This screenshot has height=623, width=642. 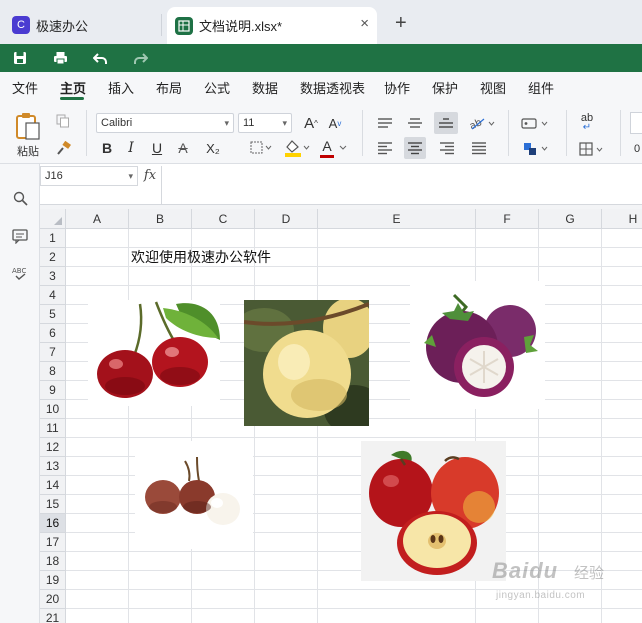 I want to click on tab-data: 数据, so click(x=265, y=87).